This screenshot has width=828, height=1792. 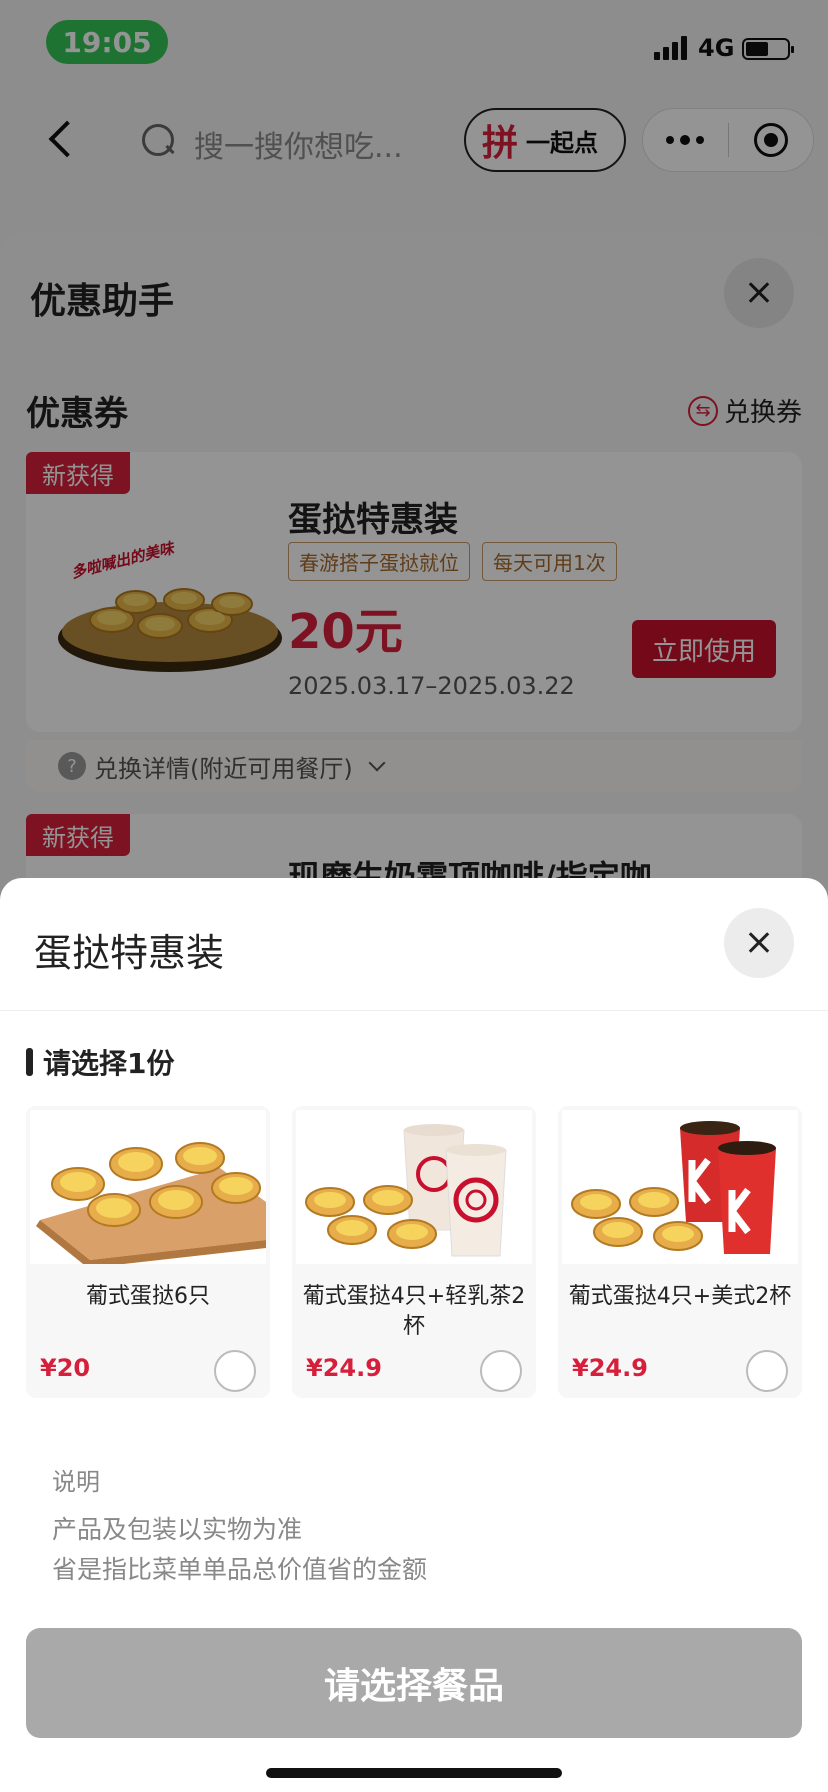 I want to click on meal-option: 葡式蛋挞4只+轻乳茶2杯 ¥24.9, so click(x=414, y=1252).